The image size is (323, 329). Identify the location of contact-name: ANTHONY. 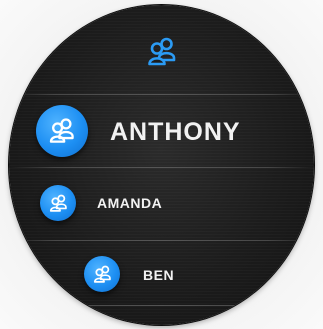
(175, 132).